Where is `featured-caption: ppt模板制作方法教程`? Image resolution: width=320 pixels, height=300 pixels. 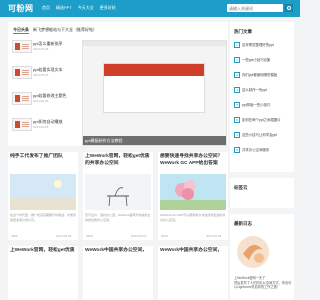 featured-caption: ppt模板制作方法教程 is located at coordinates (104, 141).